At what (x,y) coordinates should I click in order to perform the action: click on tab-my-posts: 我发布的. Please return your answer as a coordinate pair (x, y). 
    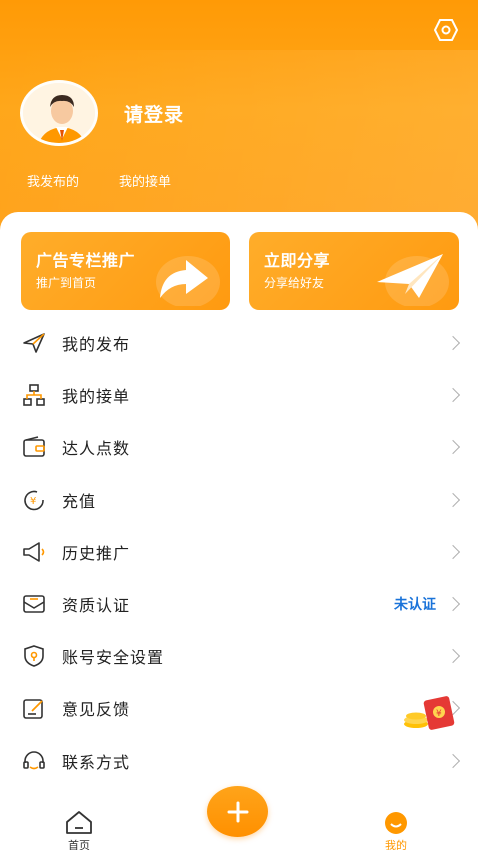
    Looking at the image, I should click on (53, 180).